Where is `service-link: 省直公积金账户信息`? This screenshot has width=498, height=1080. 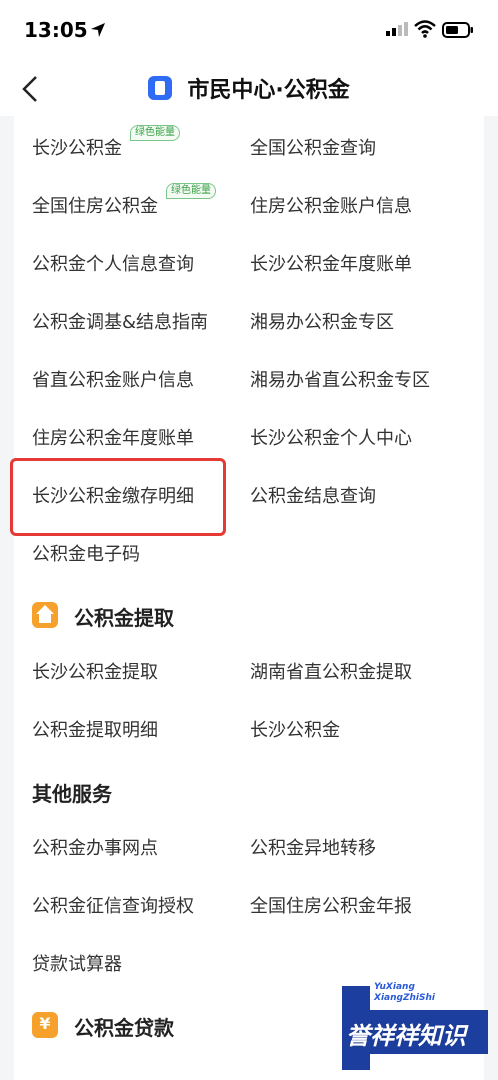 service-link: 省直公积金账户信息 is located at coordinates (113, 379).